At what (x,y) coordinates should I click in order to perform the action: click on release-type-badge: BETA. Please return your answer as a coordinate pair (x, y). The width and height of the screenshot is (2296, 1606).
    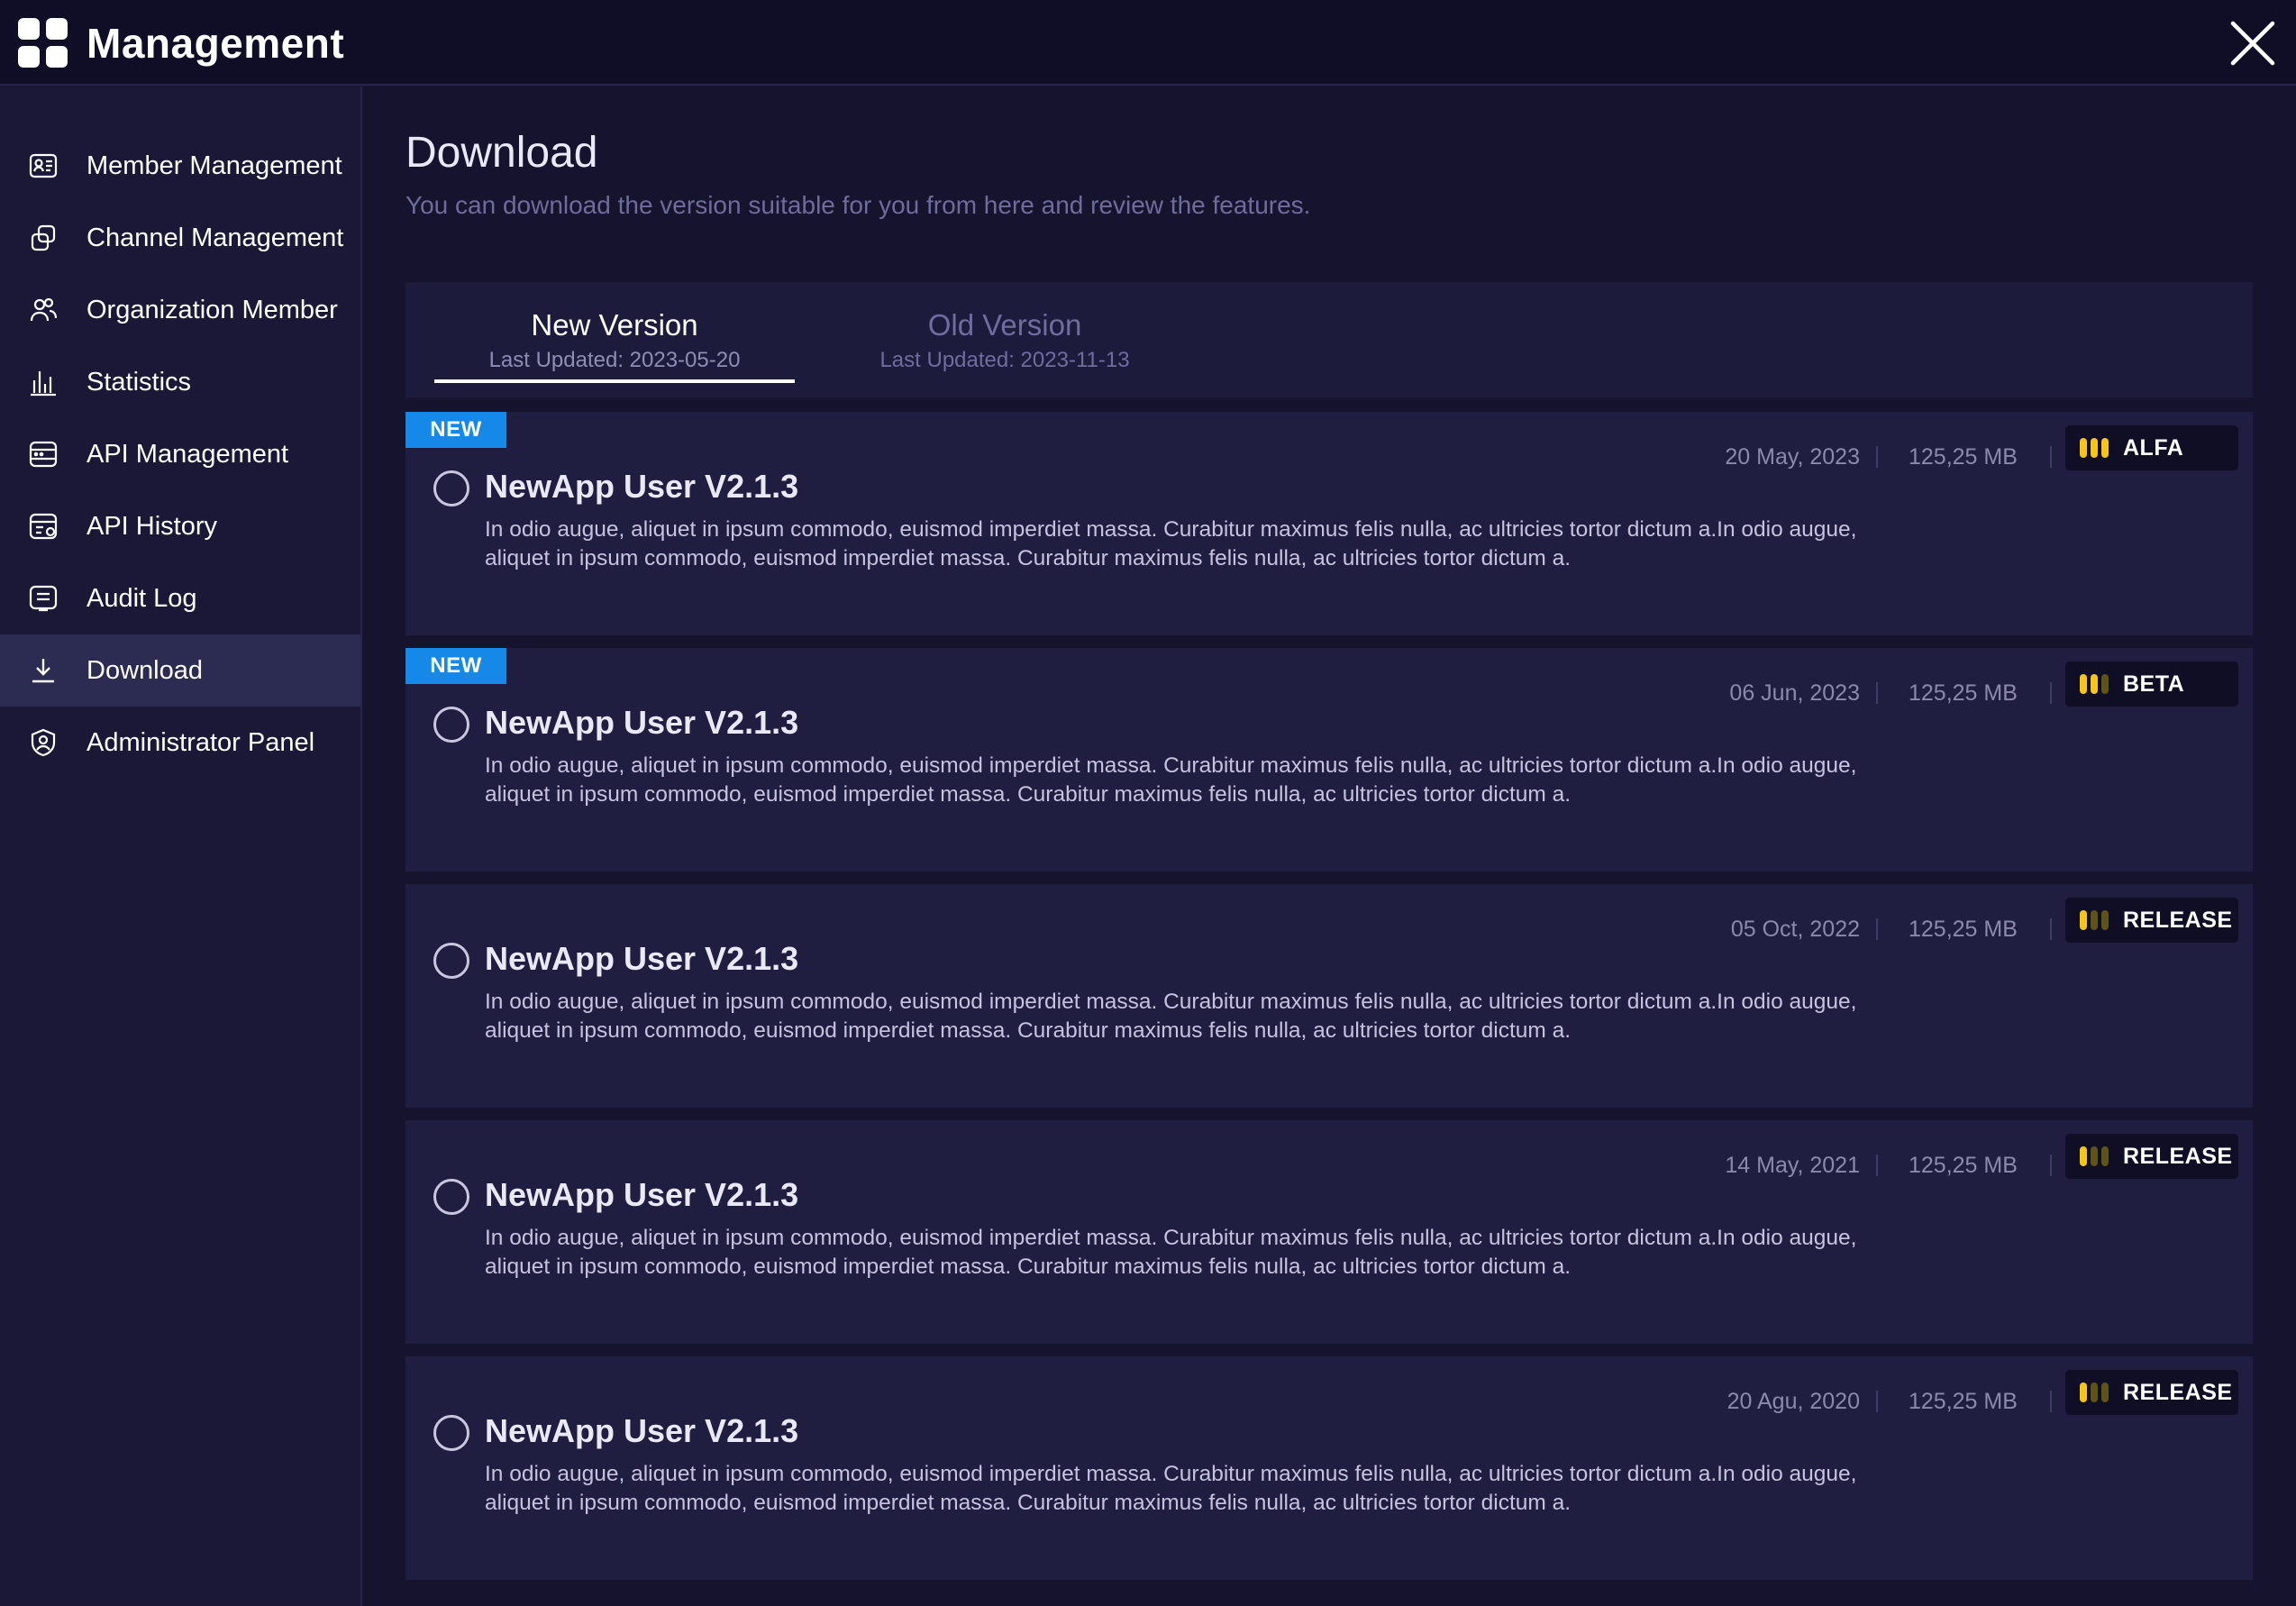
    Looking at the image, I should click on (2151, 684).